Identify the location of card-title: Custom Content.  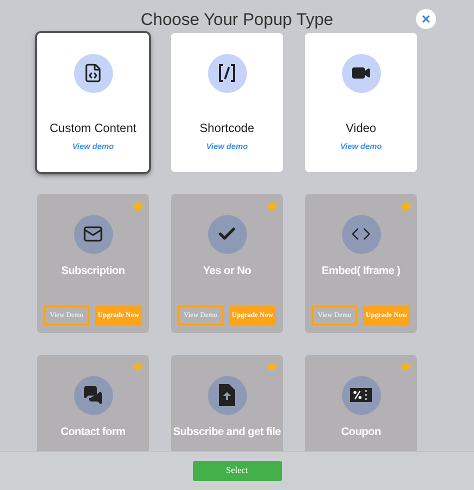
(93, 128).